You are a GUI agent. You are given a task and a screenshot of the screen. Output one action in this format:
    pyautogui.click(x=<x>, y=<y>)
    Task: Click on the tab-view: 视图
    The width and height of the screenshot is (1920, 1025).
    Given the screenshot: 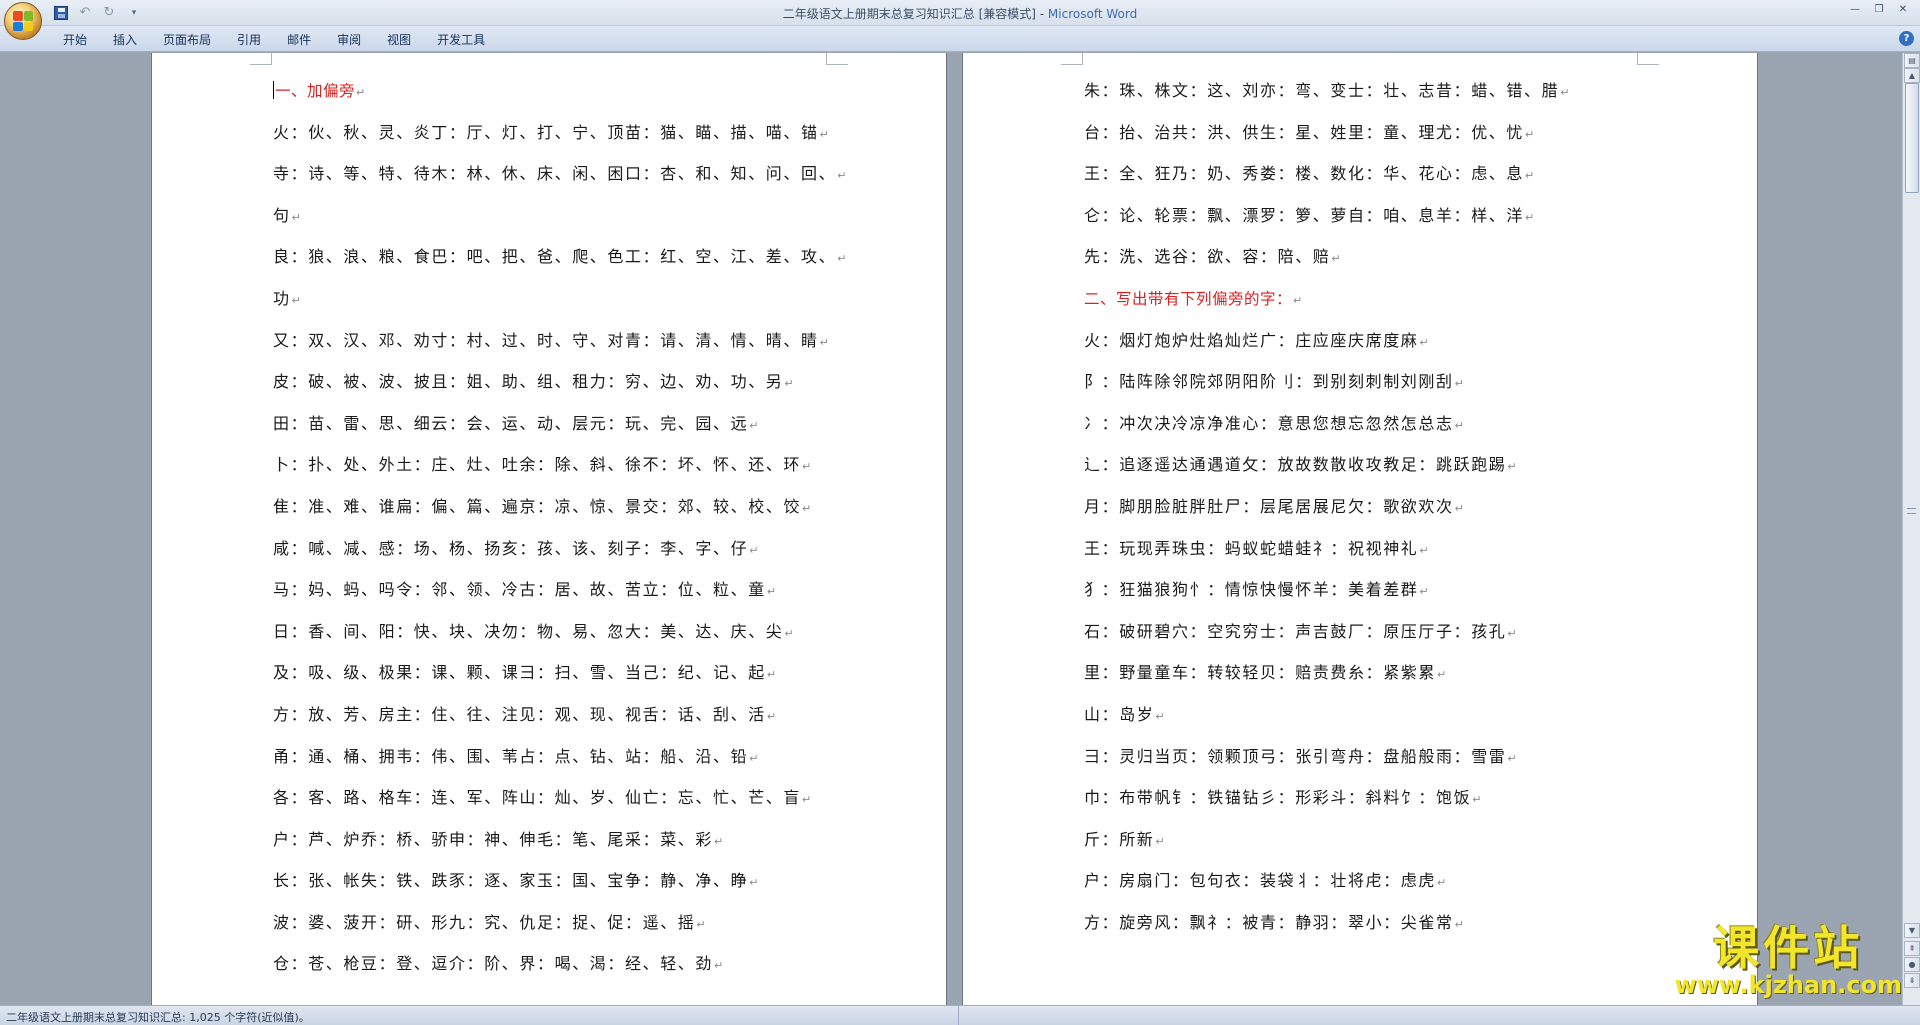 What is the action you would take?
    pyautogui.click(x=399, y=39)
    